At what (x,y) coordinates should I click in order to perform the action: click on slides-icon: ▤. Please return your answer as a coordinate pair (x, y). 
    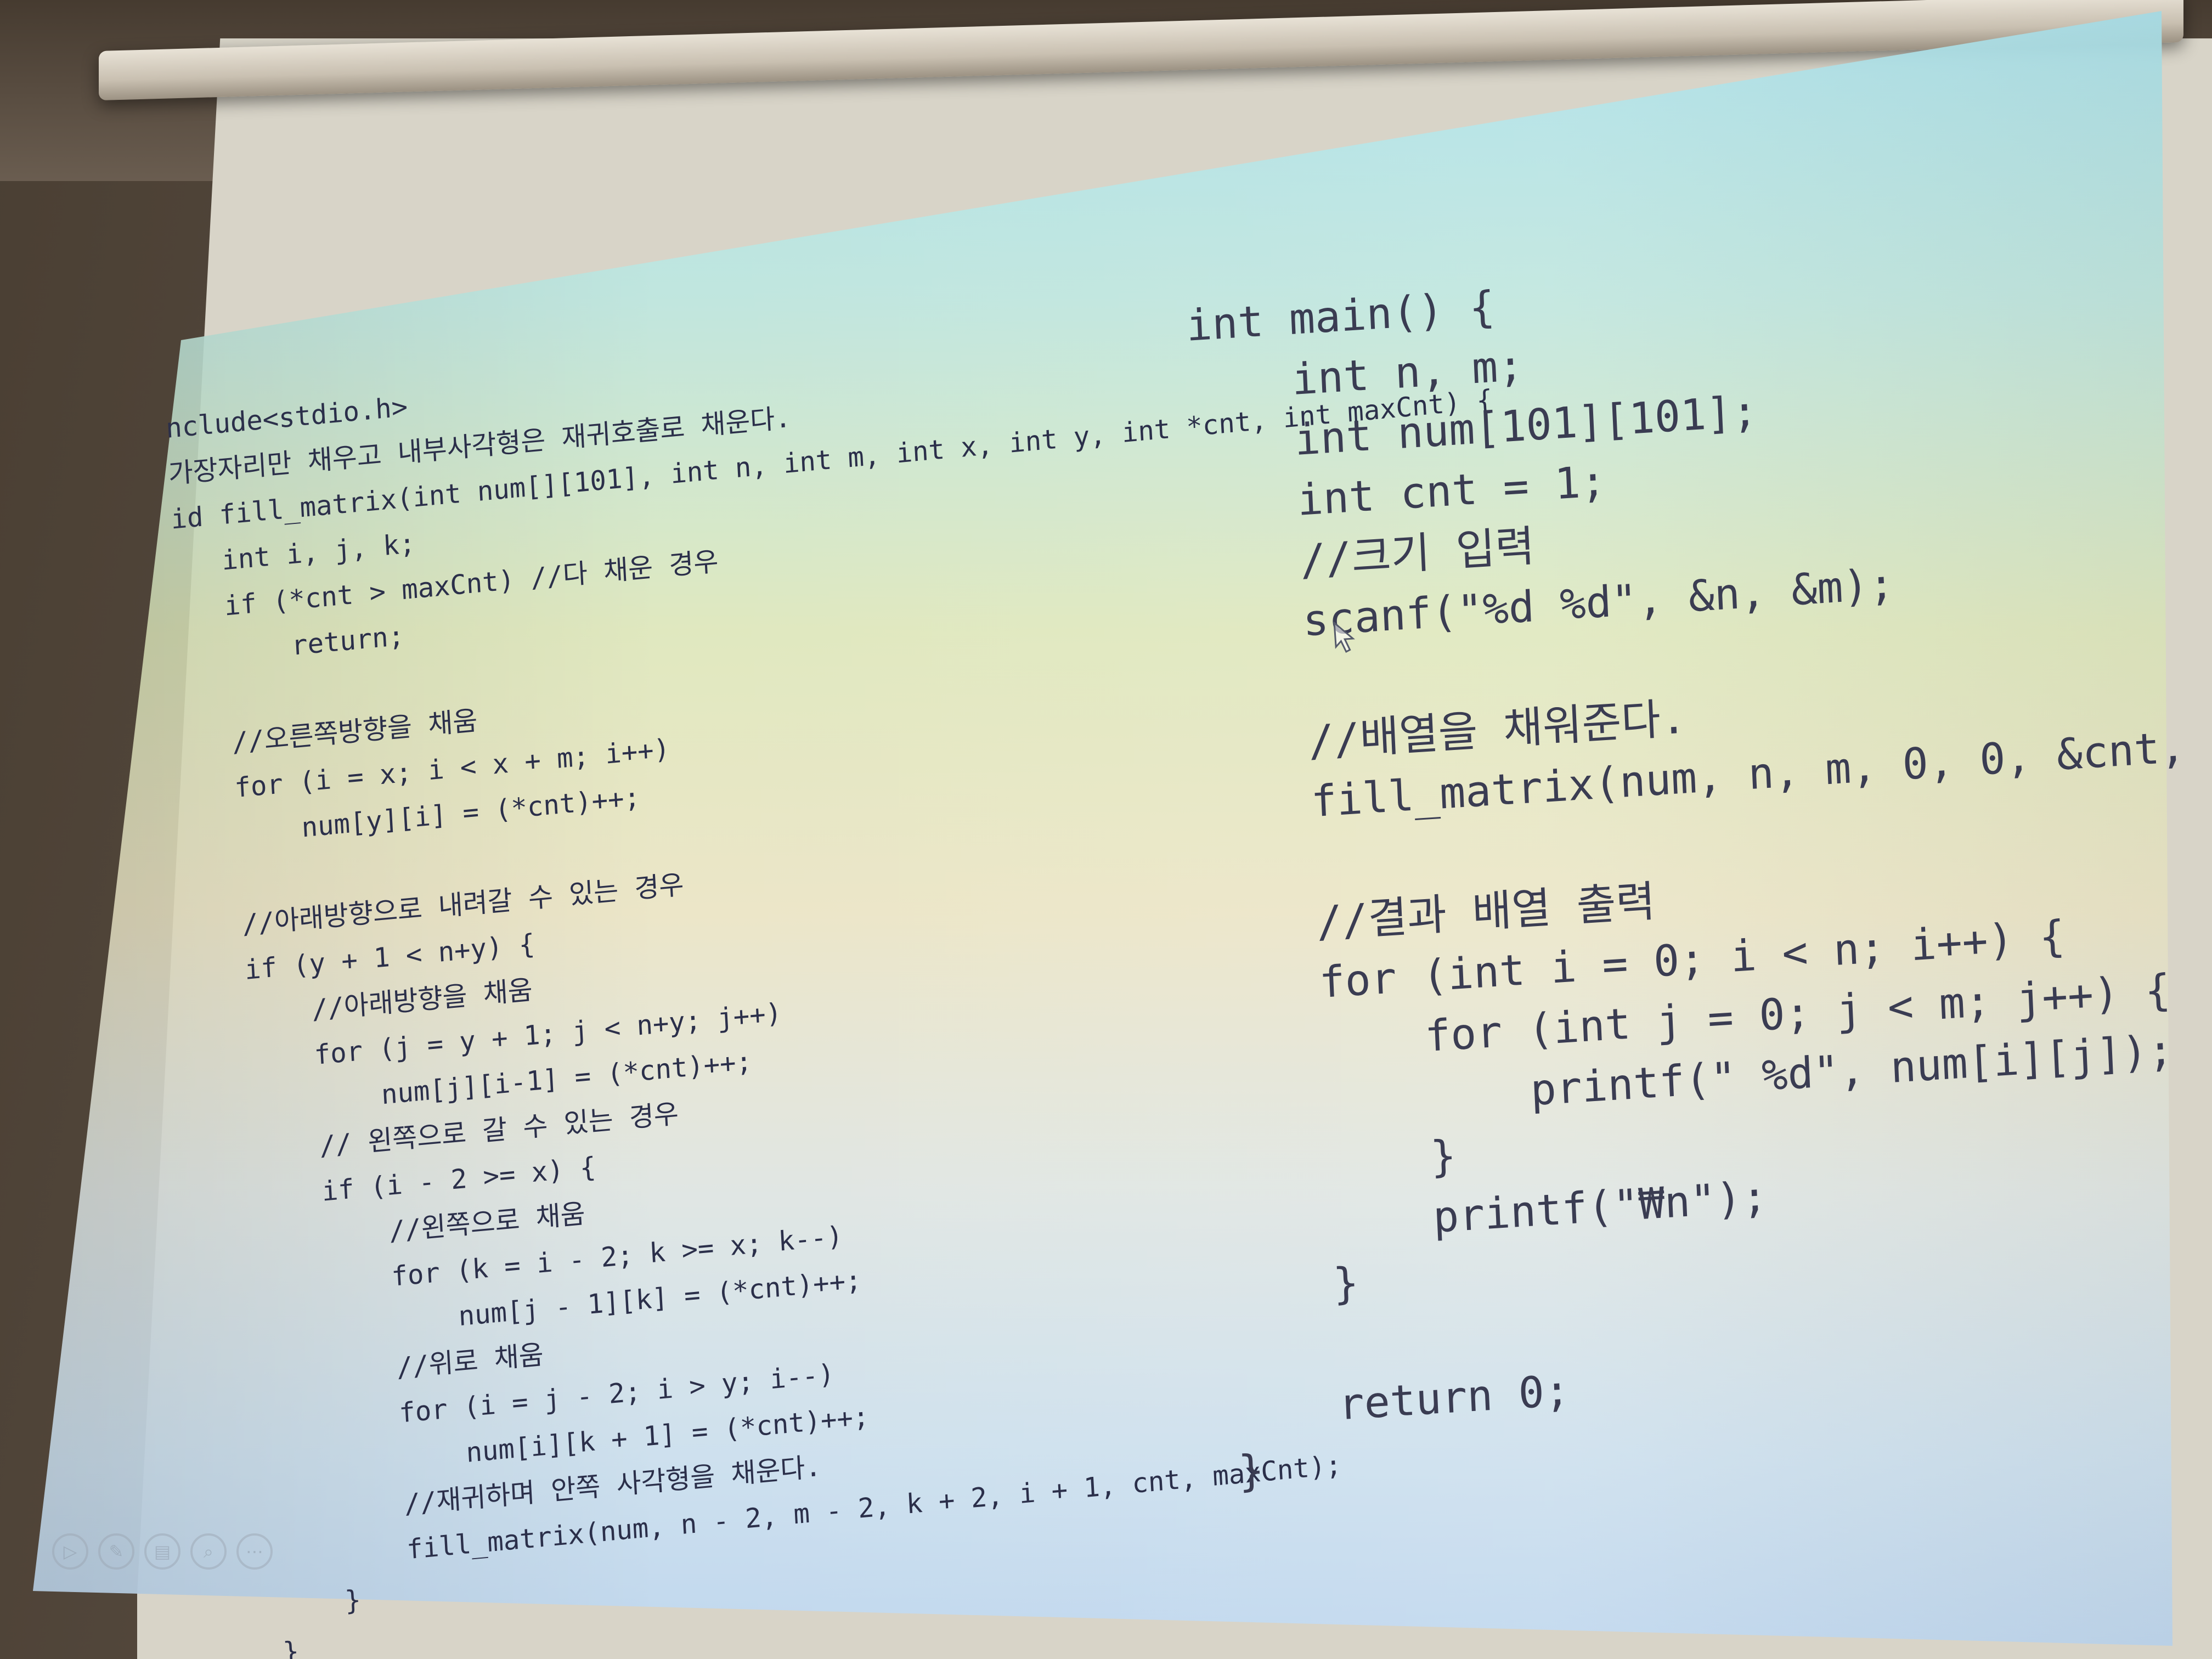
    Looking at the image, I should click on (162, 1551).